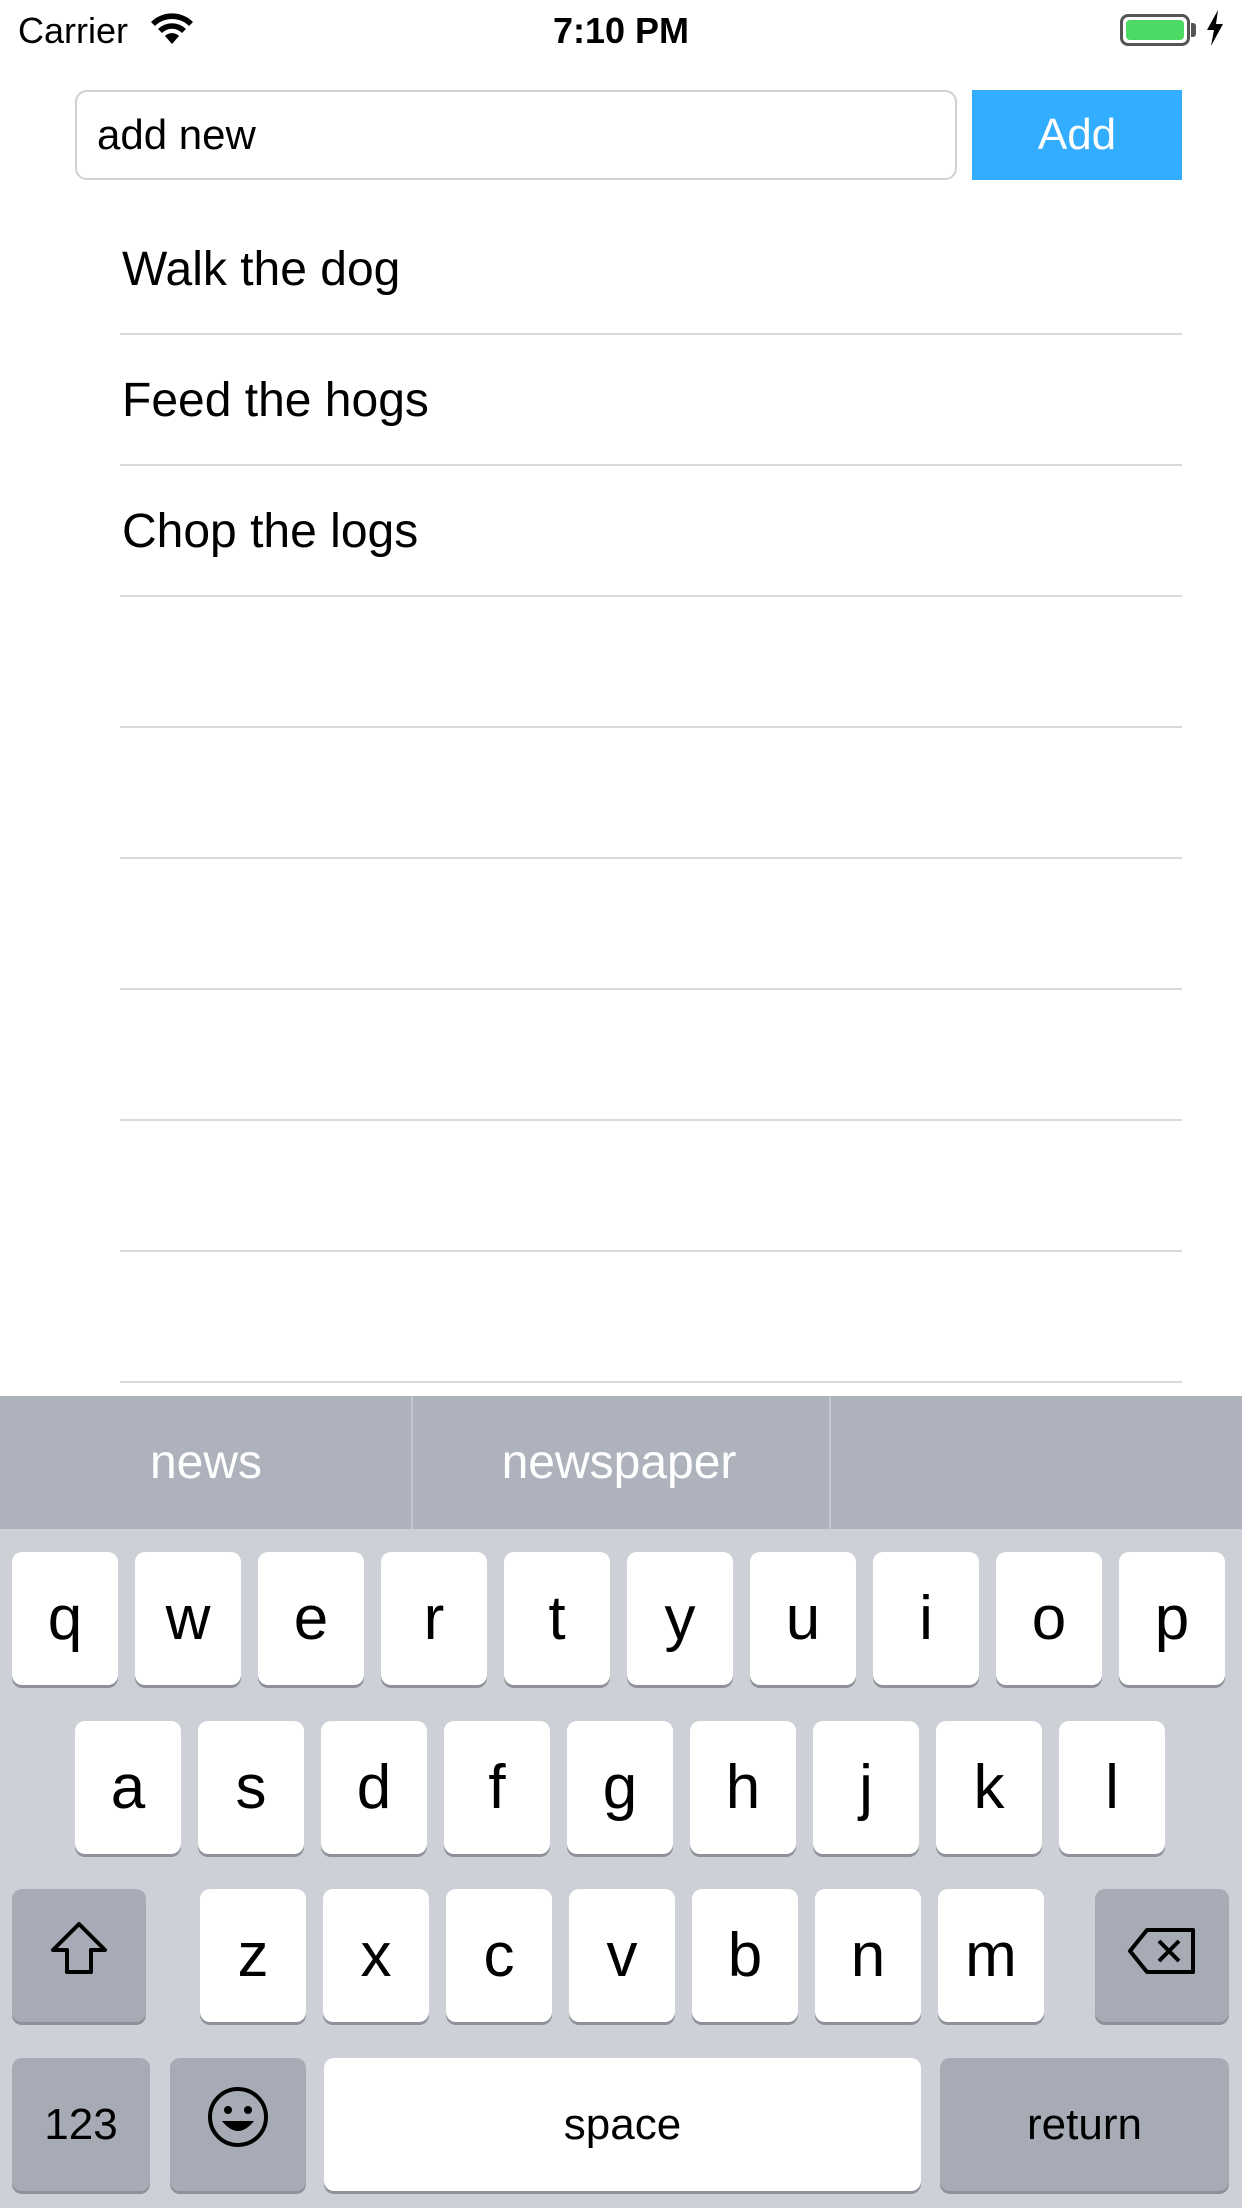 The image size is (1242, 2208). Describe the element at coordinates (128, 1787) in the screenshot. I see `key-a: a` at that location.